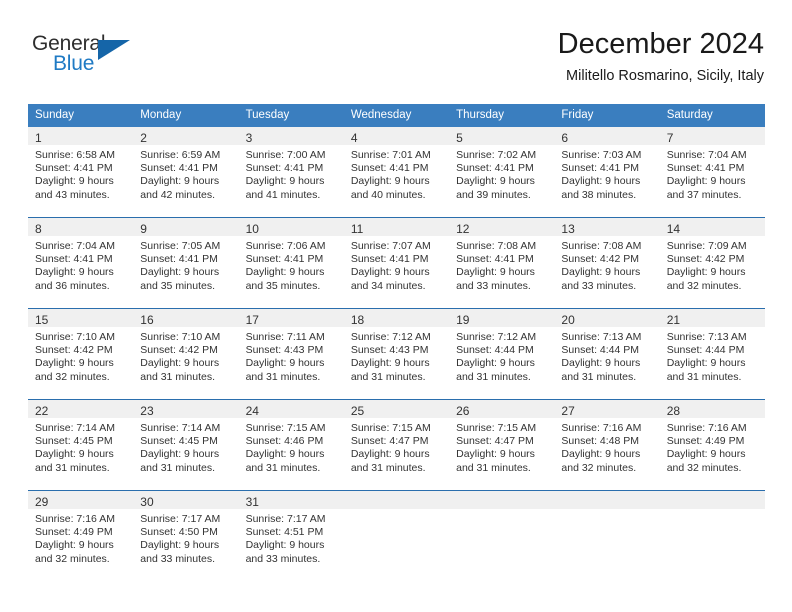 Image resolution: width=792 pixels, height=612 pixels. What do you see at coordinates (114, 50) in the screenshot?
I see `triangle-logo-icon` at bounding box center [114, 50].